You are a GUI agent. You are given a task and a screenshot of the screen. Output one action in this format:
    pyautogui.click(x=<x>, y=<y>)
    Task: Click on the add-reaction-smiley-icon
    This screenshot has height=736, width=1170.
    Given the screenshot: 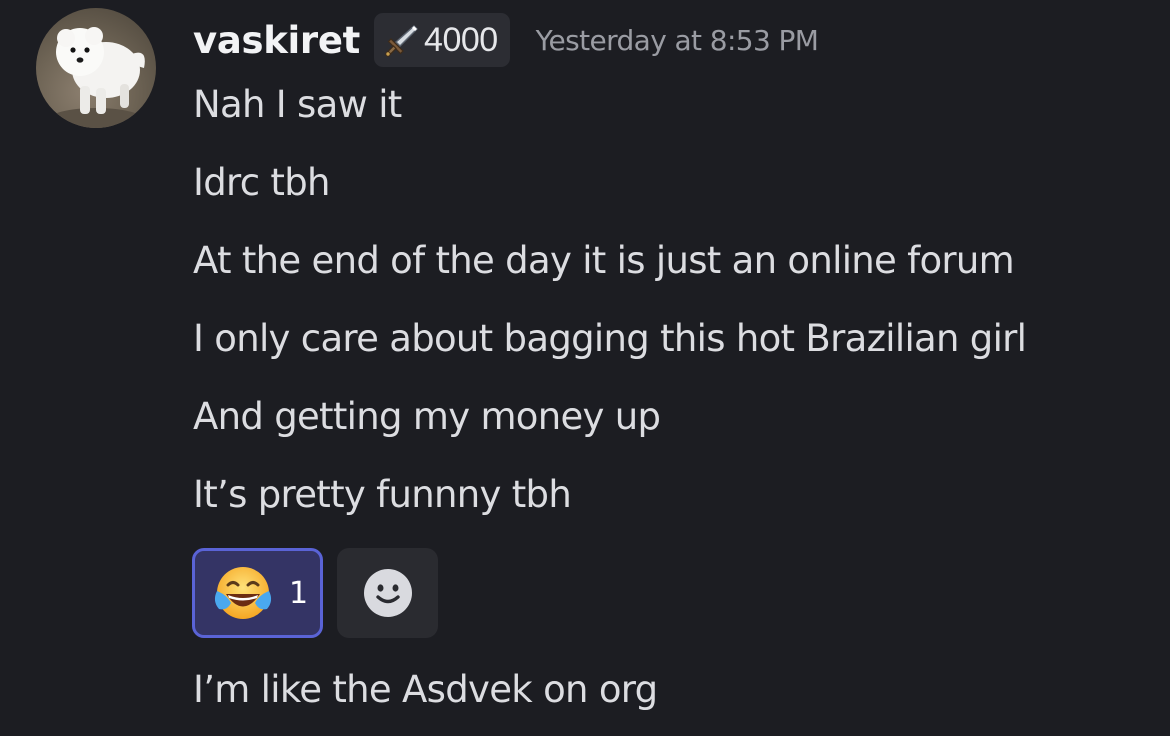 What is the action you would take?
    pyautogui.click(x=387, y=593)
    